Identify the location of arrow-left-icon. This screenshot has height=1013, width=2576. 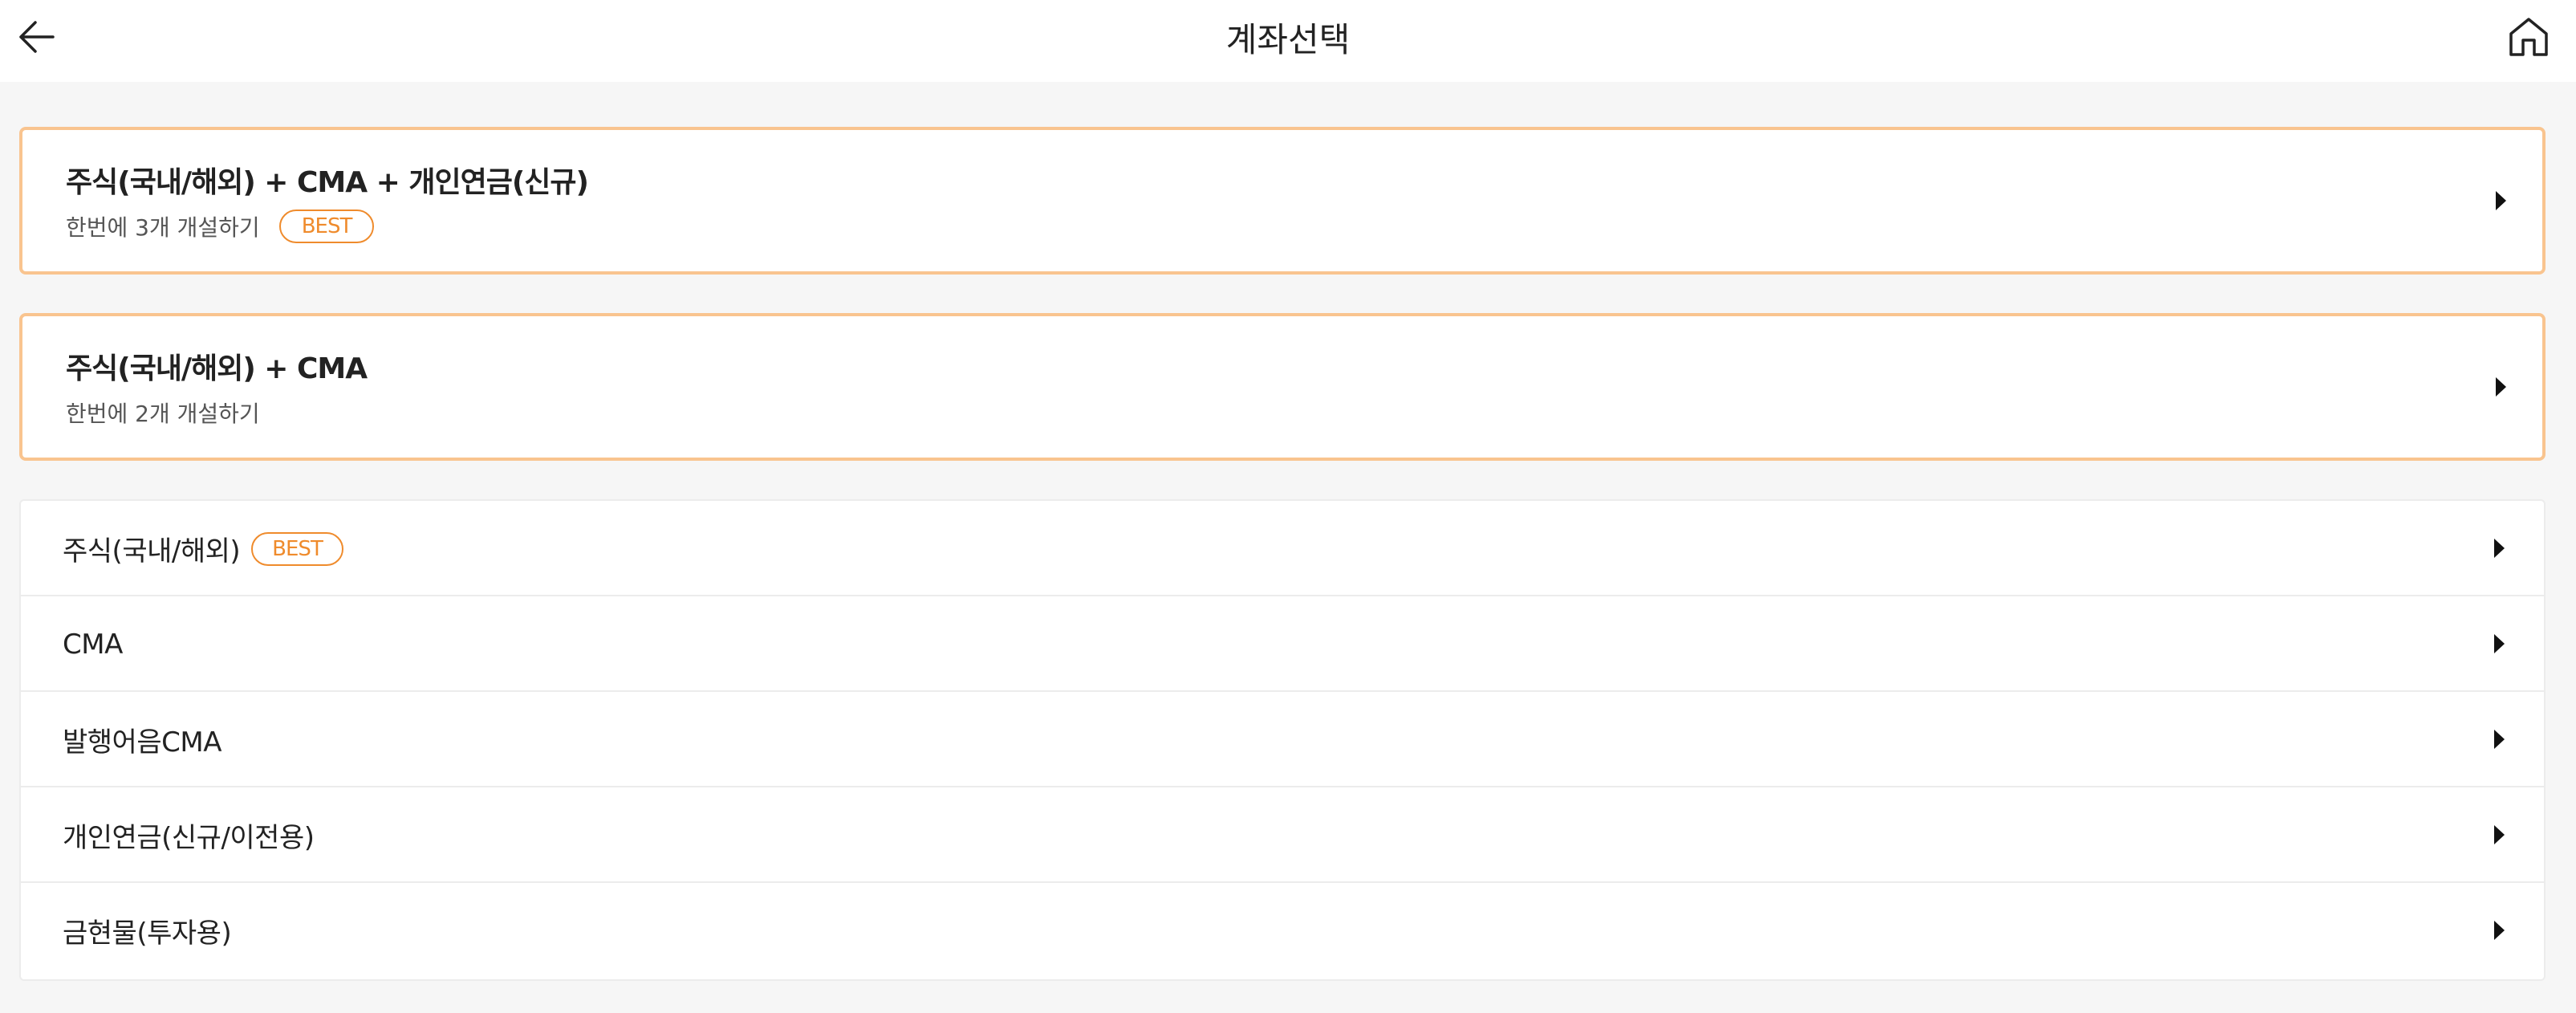
(37, 37).